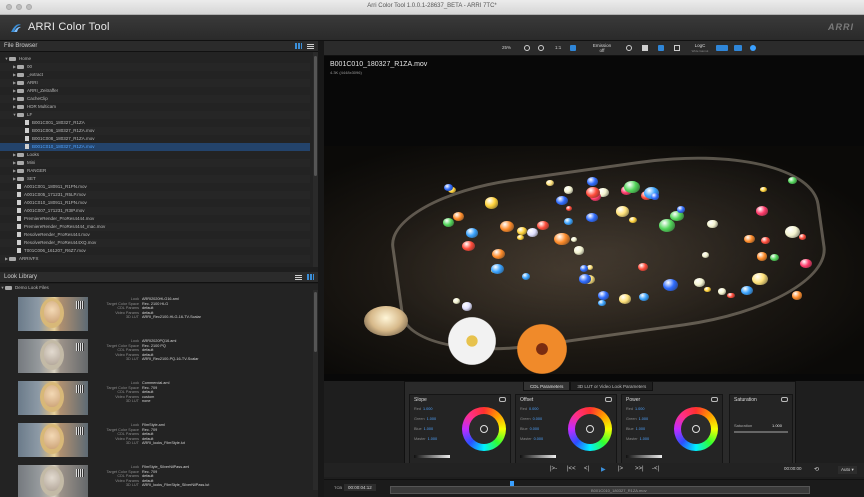 The height and width of the screenshot is (497, 864). What do you see at coordinates (155, 147) in the screenshot?
I see `tree-file-item: B001C010_180327_R1ZA.mov` at bounding box center [155, 147].